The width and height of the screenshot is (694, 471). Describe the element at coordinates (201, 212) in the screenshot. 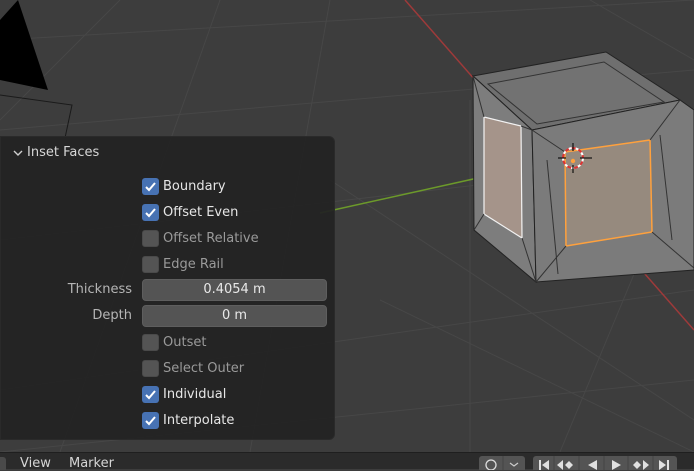

I see `offset-even-label: Offset Even` at that location.